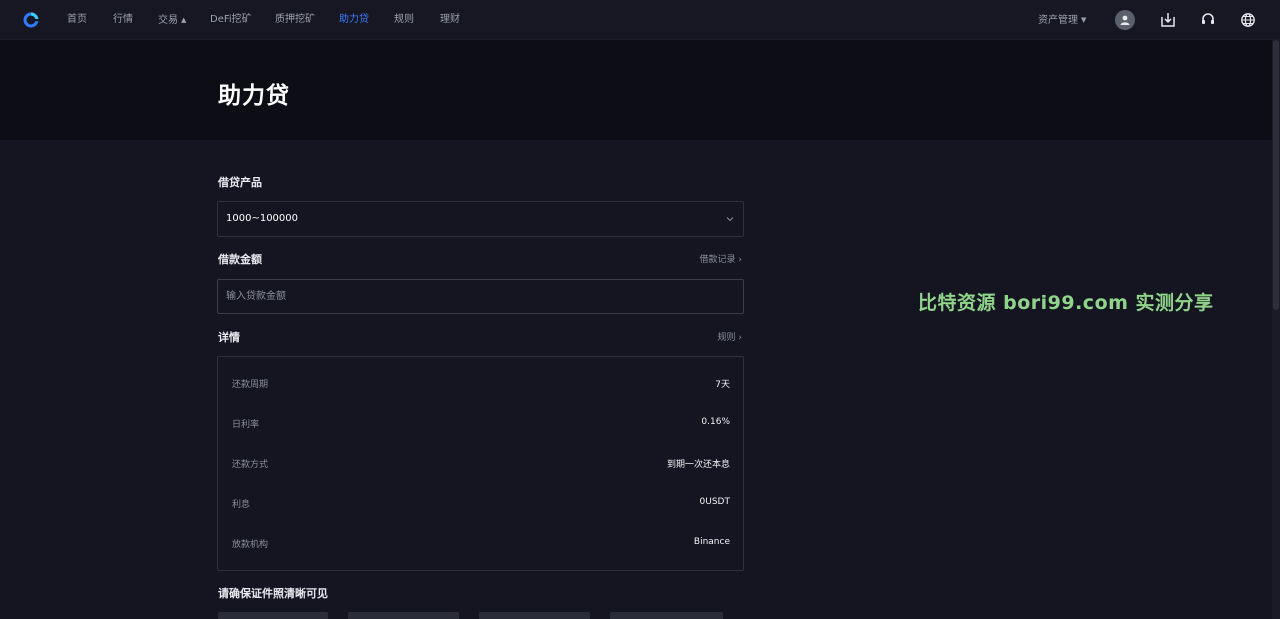 The image size is (1280, 619). I want to click on globe-icon, so click(1248, 20).